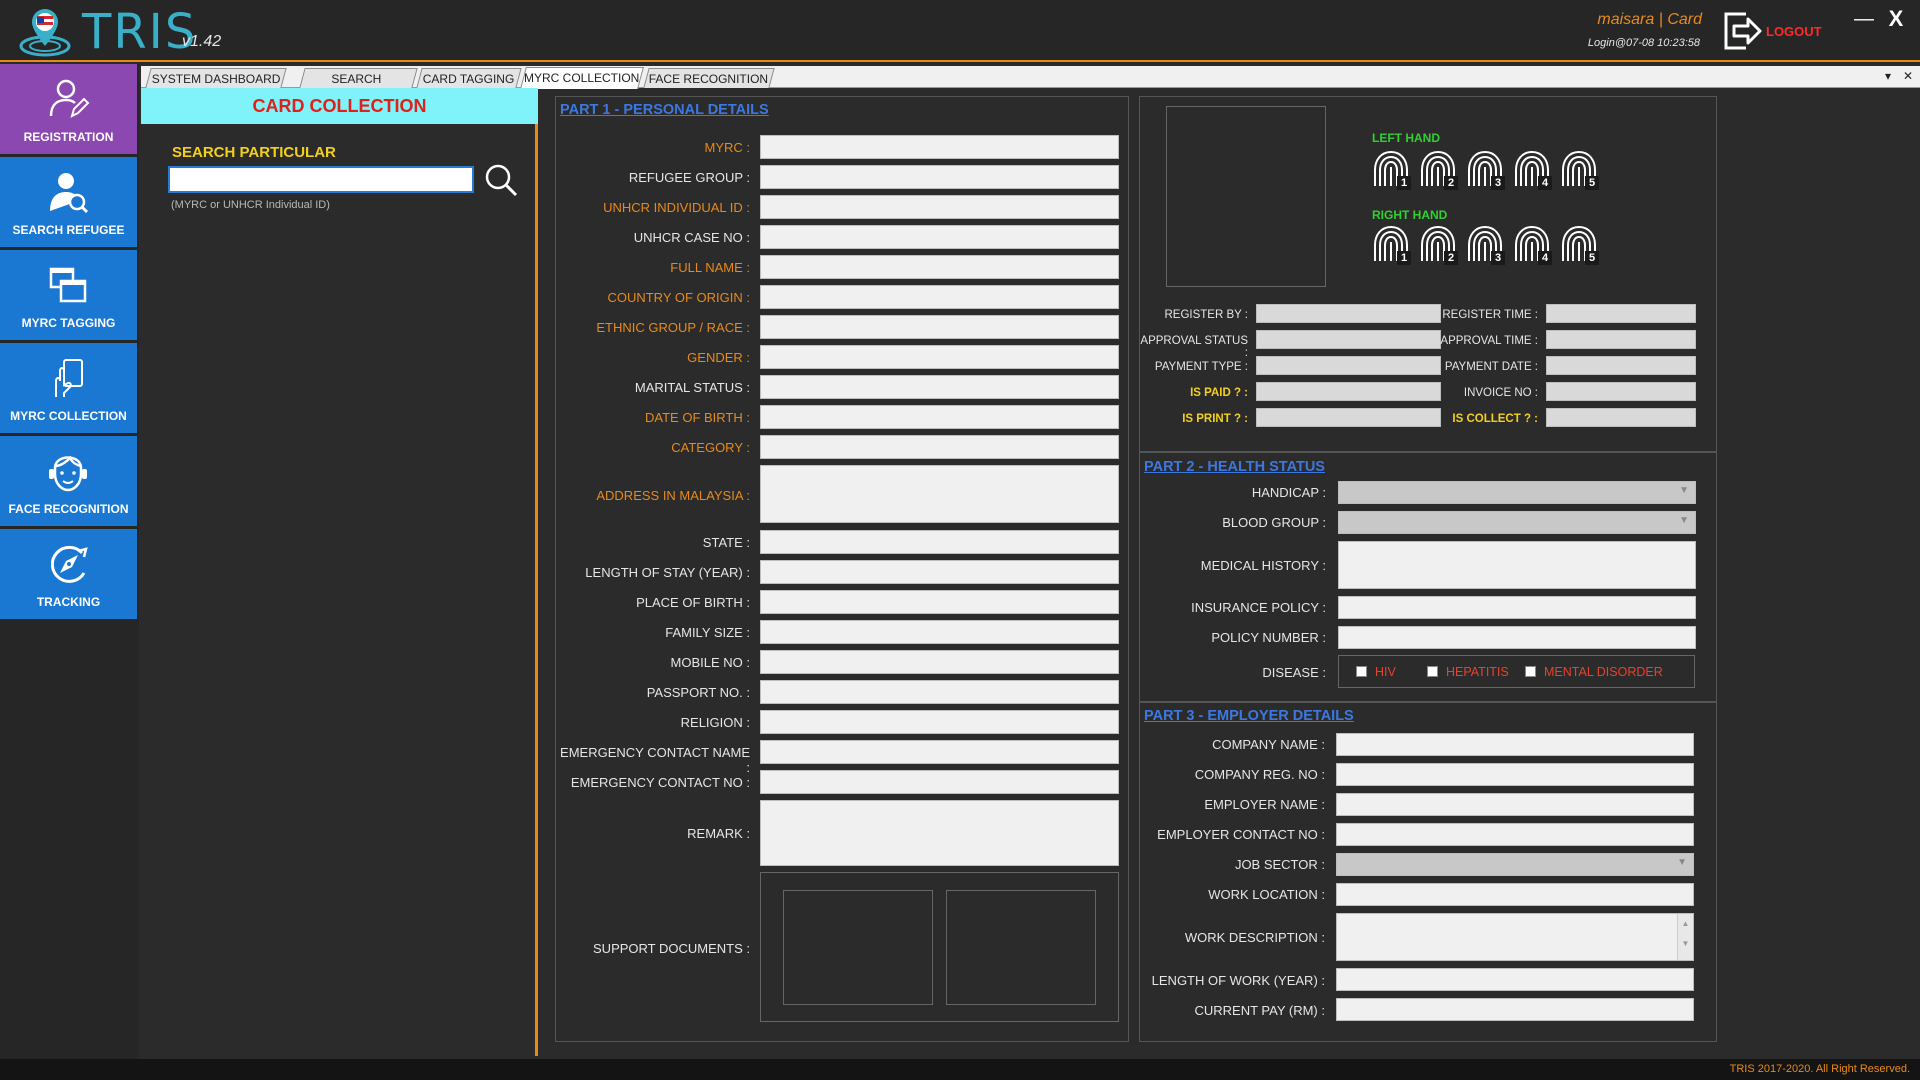 Image resolution: width=1920 pixels, height=1080 pixels. What do you see at coordinates (1485, 243) in the screenshot?
I see `right-finger-3: 3` at bounding box center [1485, 243].